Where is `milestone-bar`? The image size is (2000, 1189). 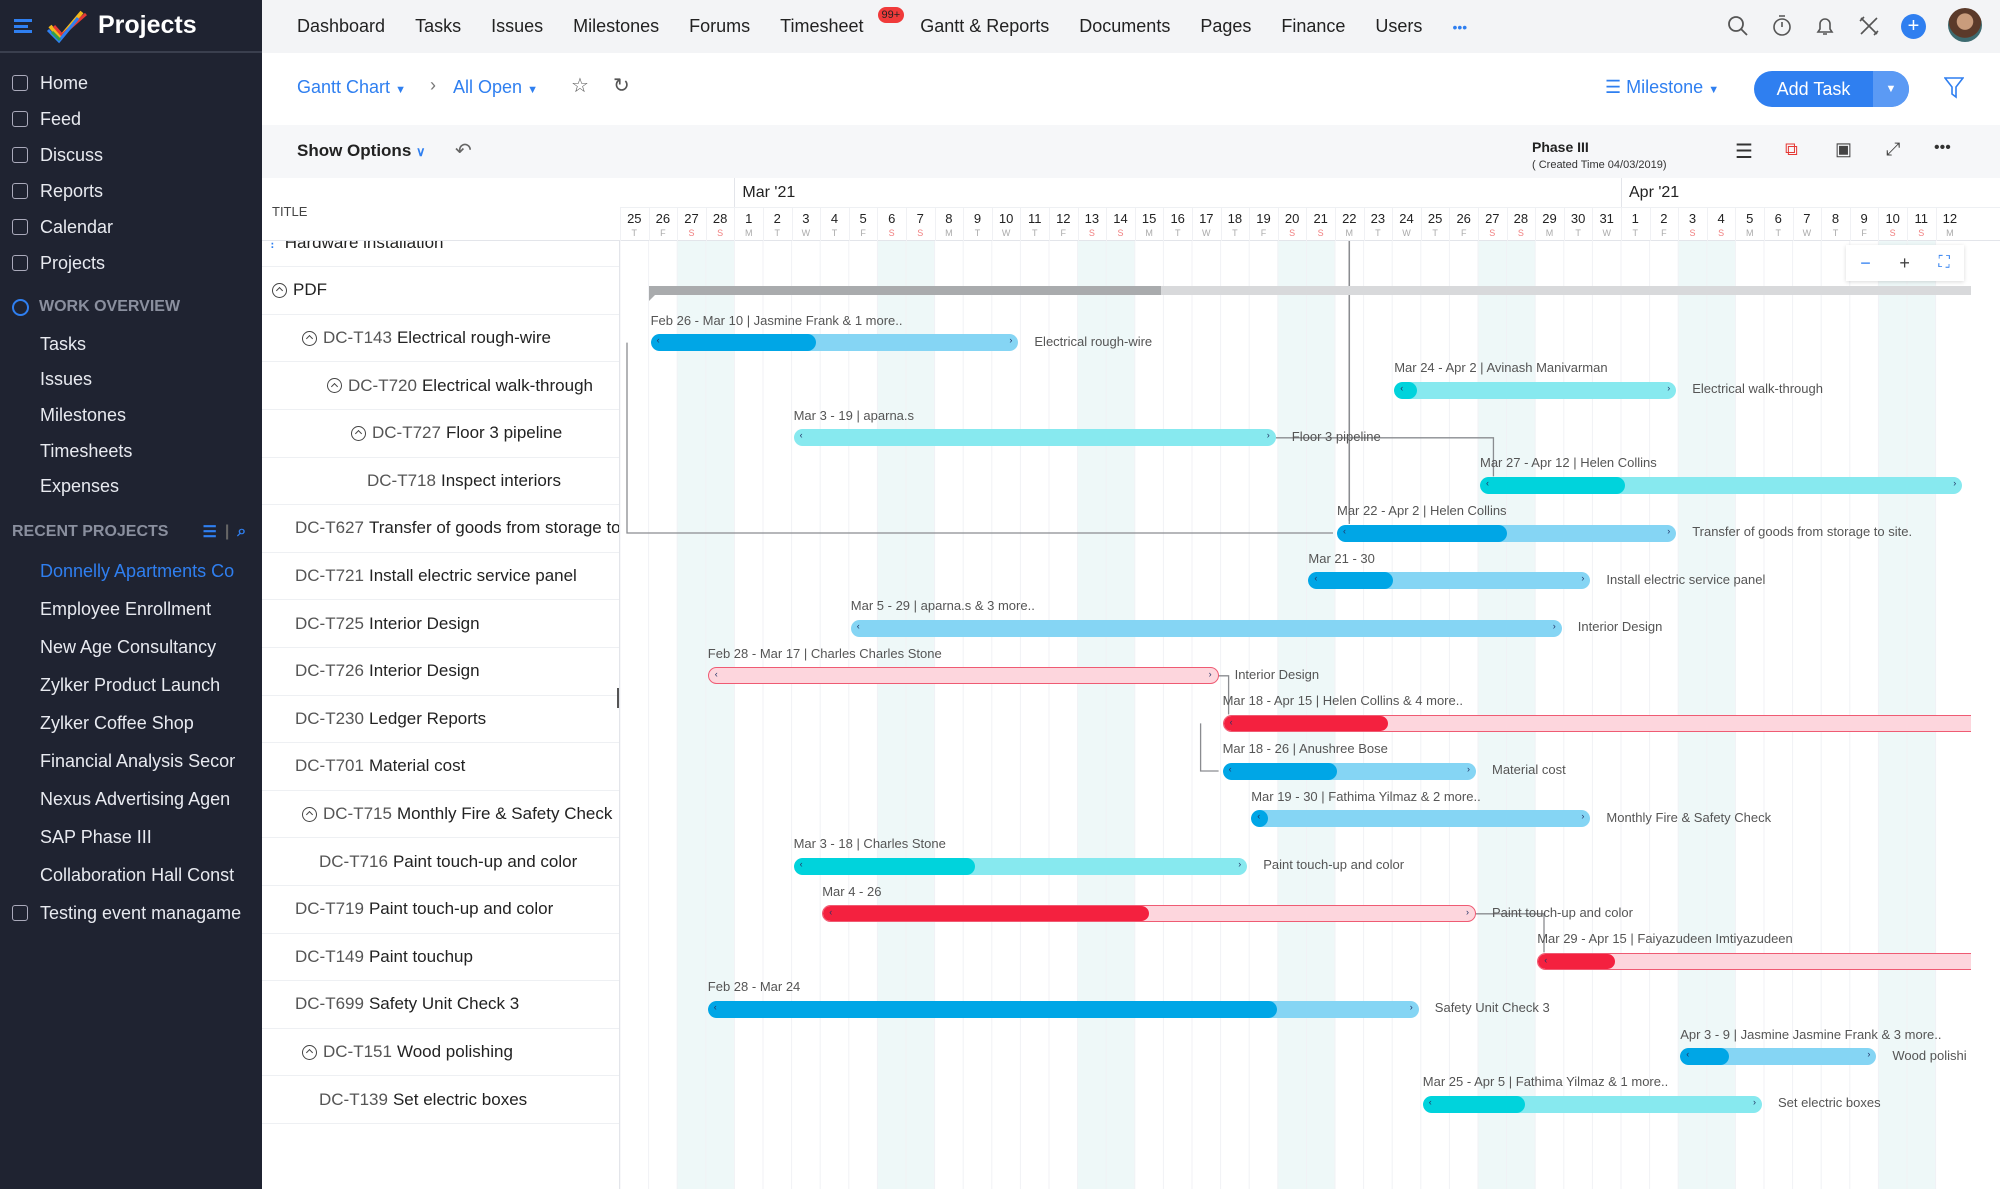 milestone-bar is located at coordinates (1309, 290).